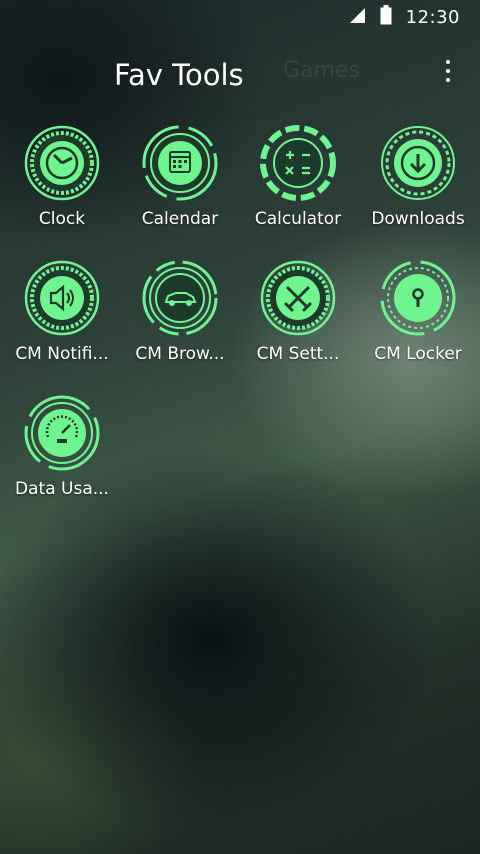  I want to click on swords-icon, so click(298, 298).